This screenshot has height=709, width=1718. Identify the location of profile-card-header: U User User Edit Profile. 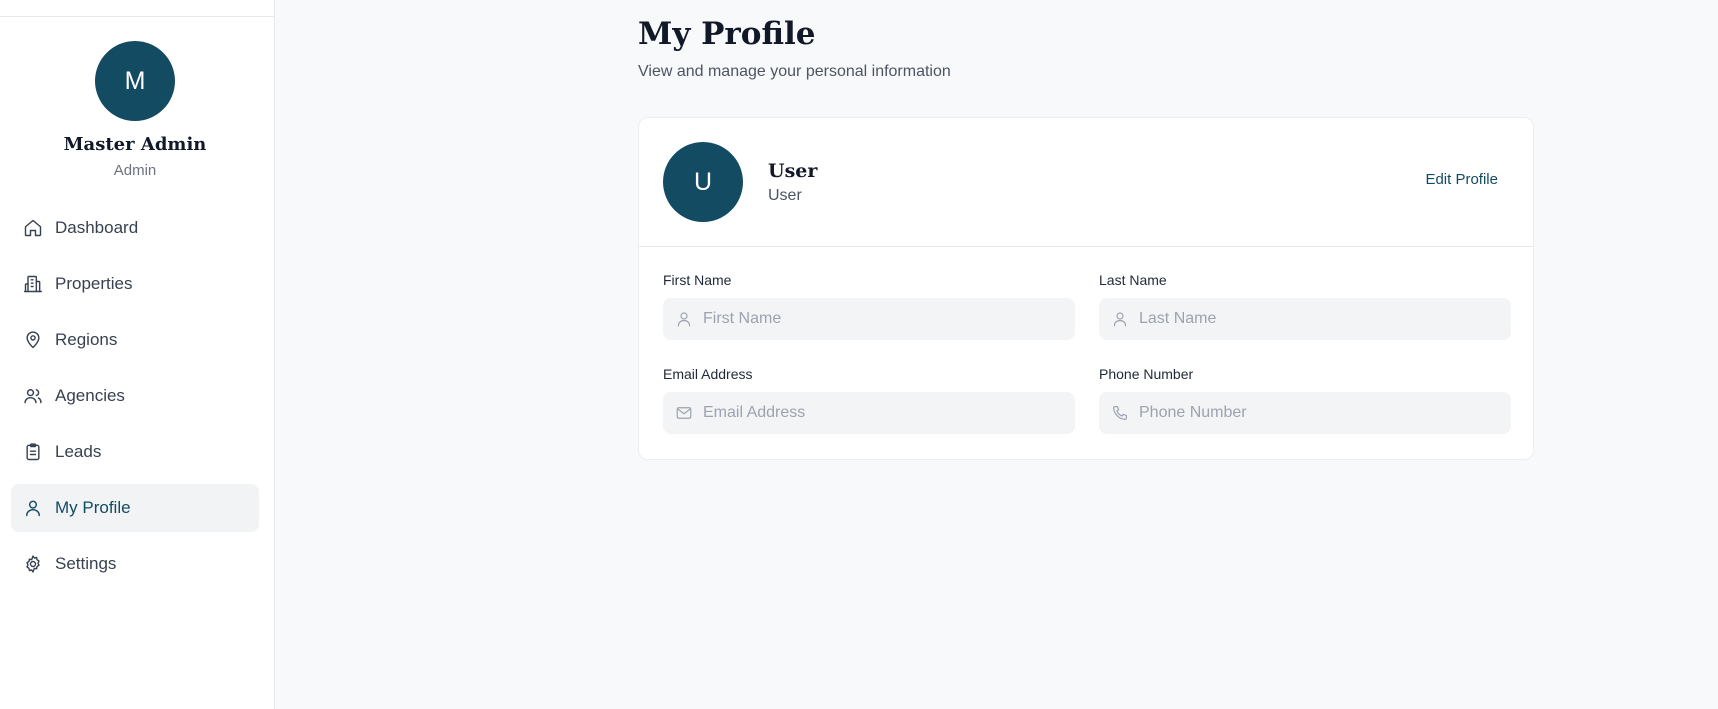
(1086, 182).